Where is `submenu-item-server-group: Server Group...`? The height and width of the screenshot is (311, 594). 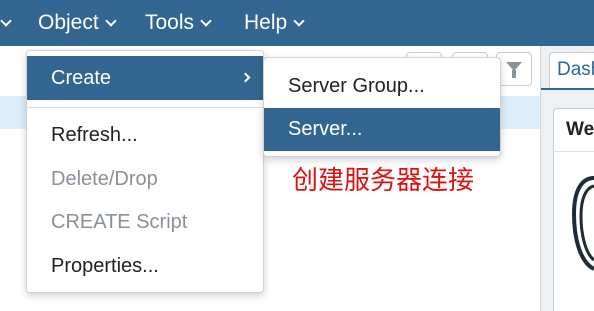
submenu-item-server-group: Server Group... is located at coordinates (382, 86).